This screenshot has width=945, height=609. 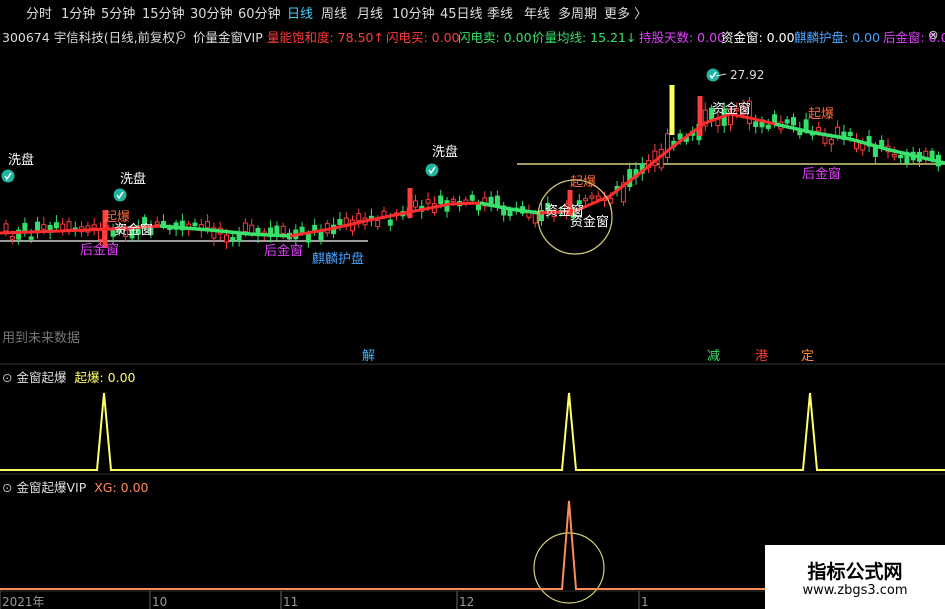 What do you see at coordinates (368, 356) in the screenshot?
I see `event-marker: 解` at bounding box center [368, 356].